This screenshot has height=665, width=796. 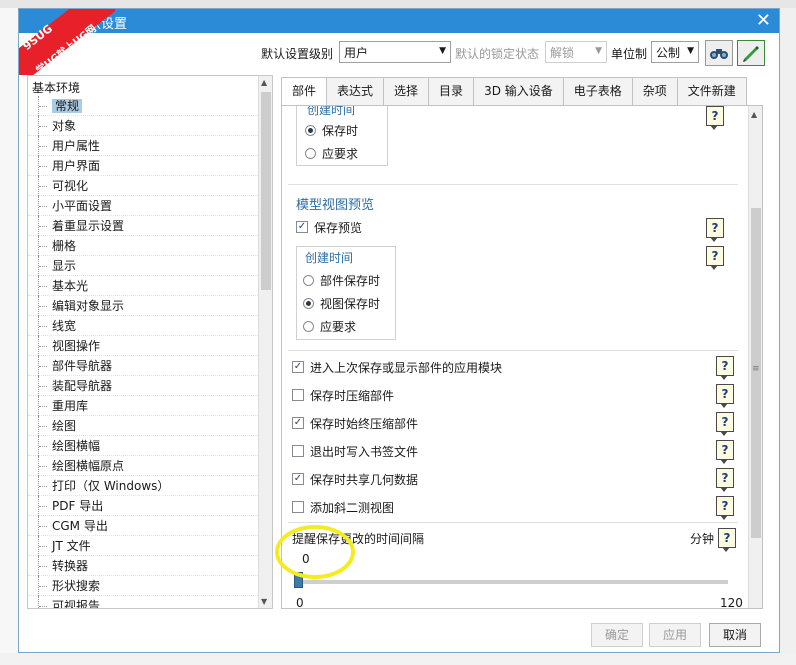 I want to click on tab-2: 选择, so click(x=406, y=91).